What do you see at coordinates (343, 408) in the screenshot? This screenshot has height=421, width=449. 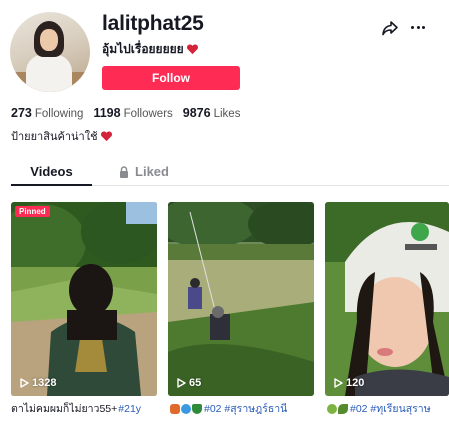 I see `leaf-emoji-icon` at bounding box center [343, 408].